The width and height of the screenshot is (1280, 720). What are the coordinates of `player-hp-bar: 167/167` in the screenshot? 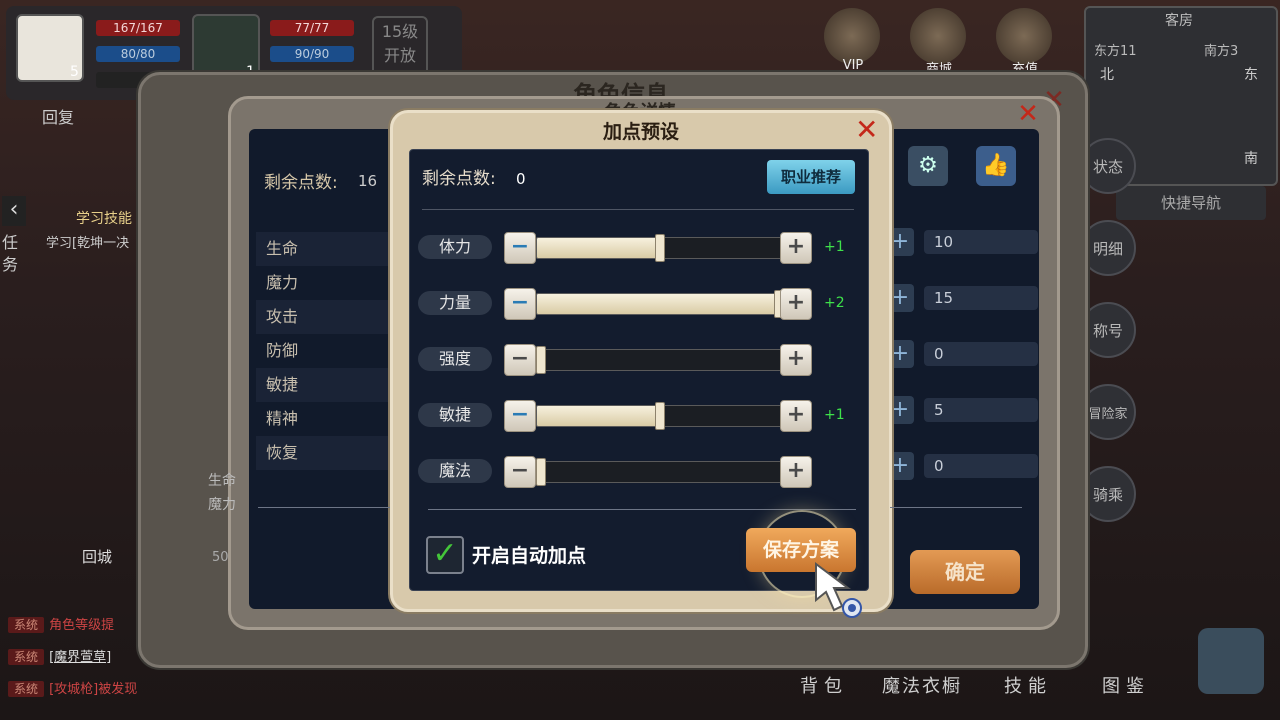 It's located at (138, 28).